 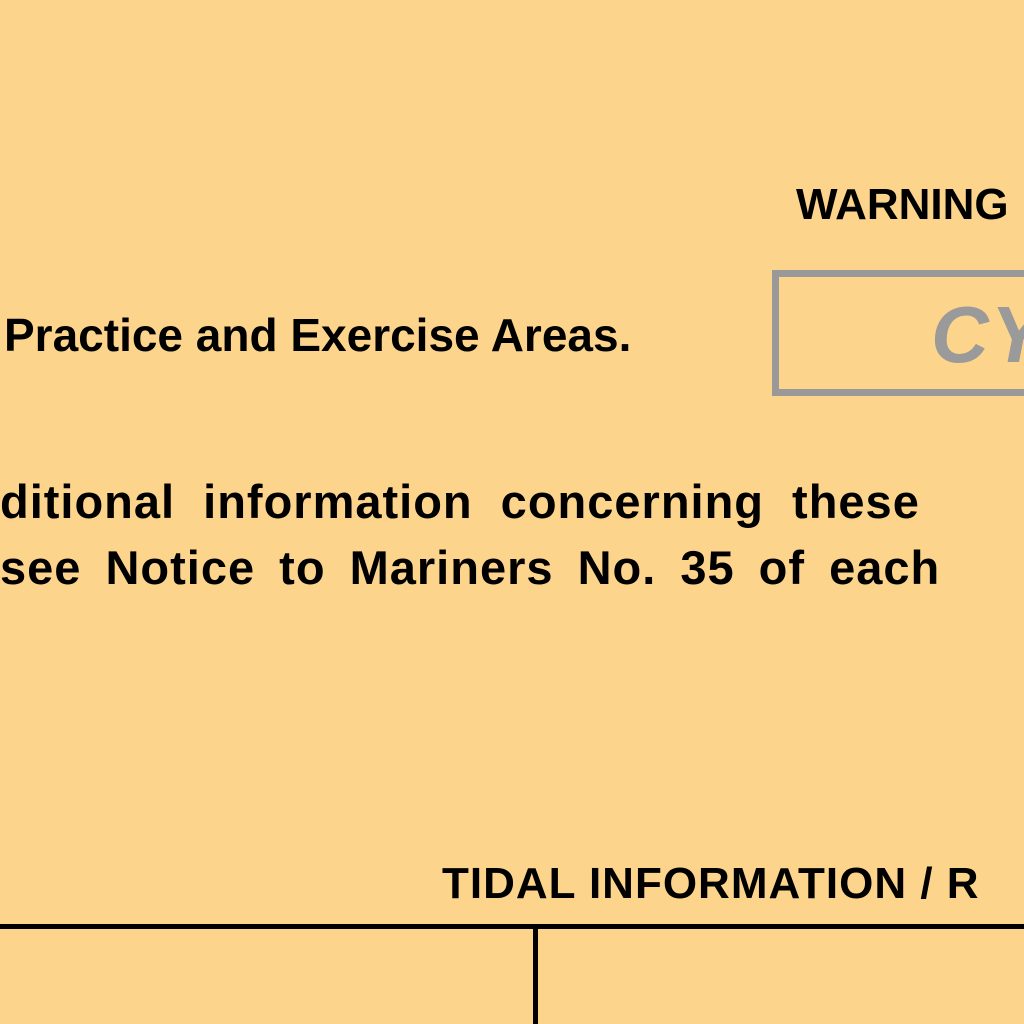 What do you see at coordinates (535, 975) in the screenshot?
I see `table-column-divider` at bounding box center [535, 975].